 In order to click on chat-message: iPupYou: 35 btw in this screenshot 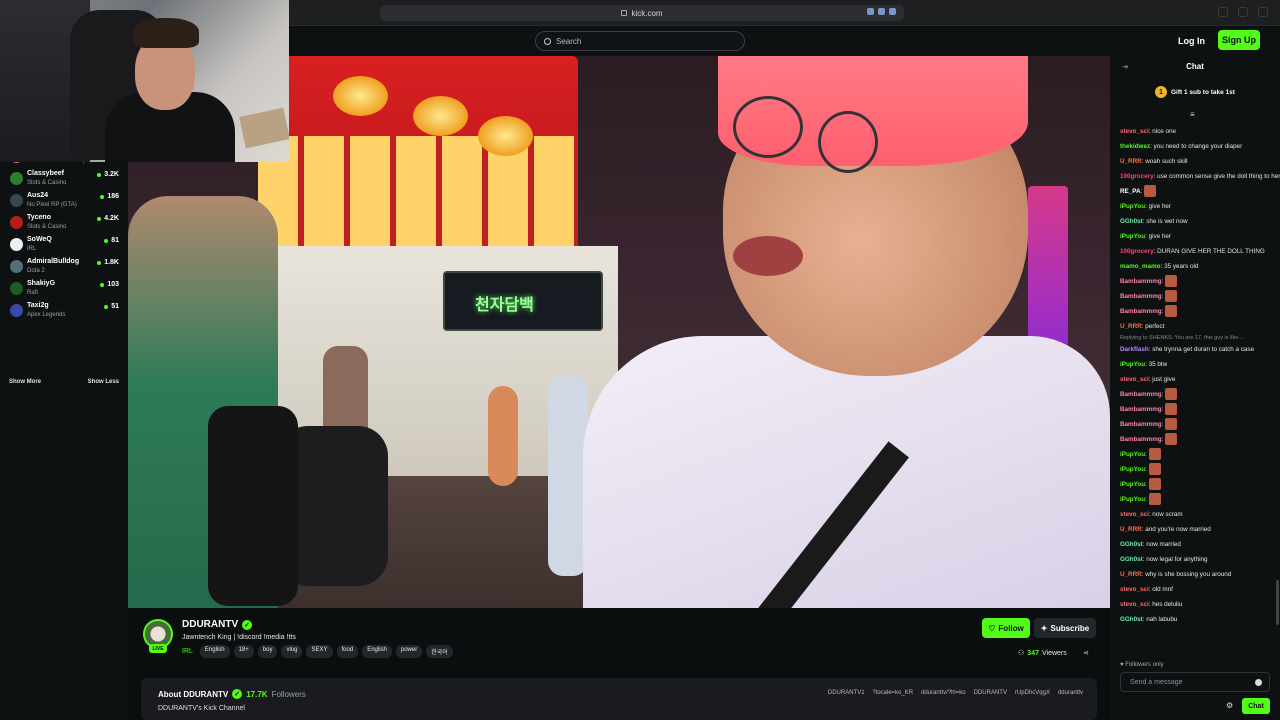, I will do `click(1195, 364)`.